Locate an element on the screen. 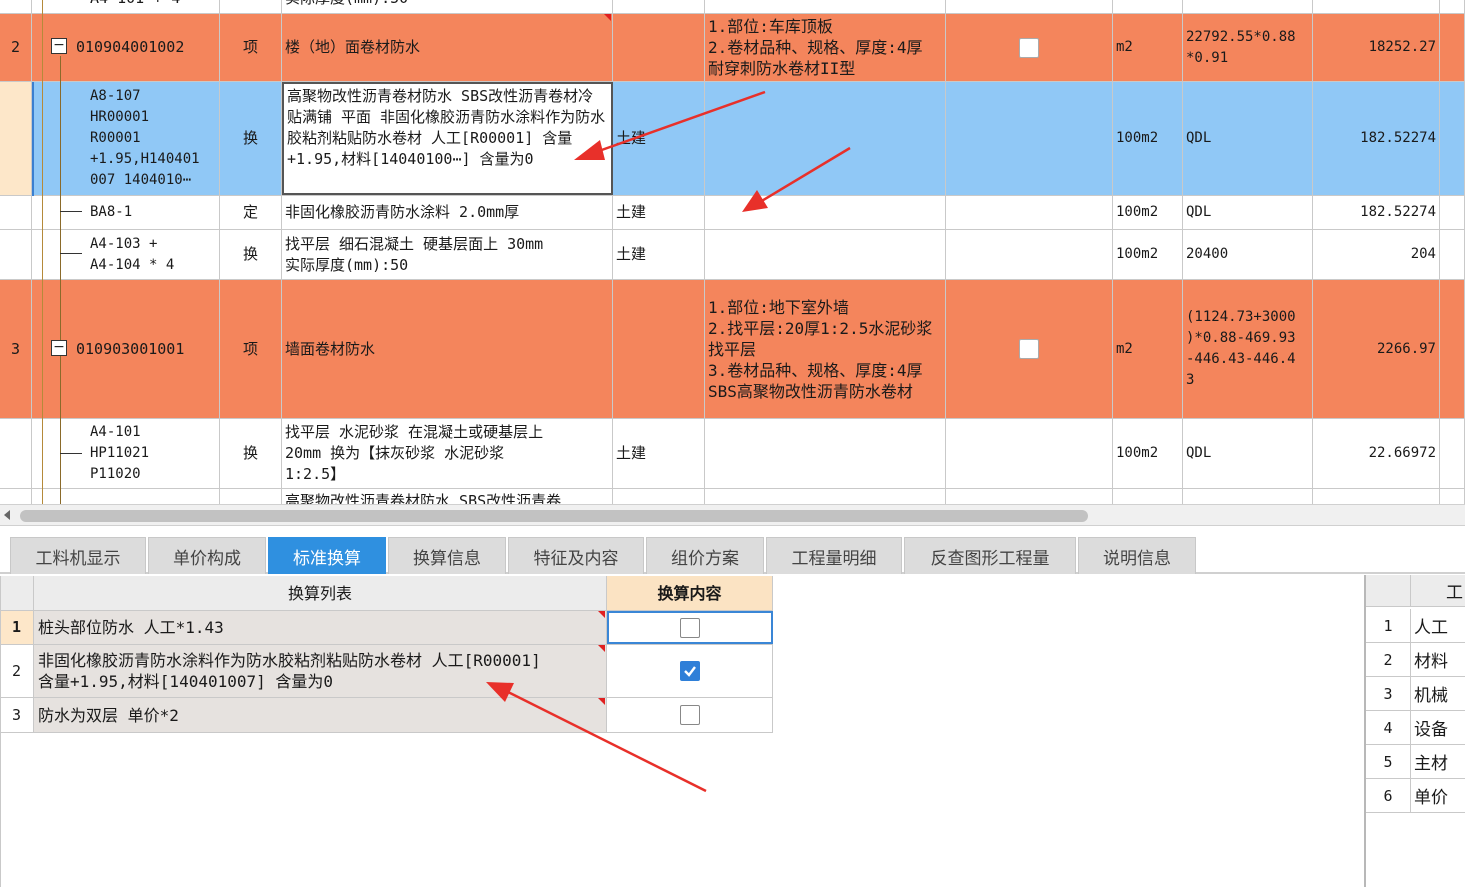  table-row: 3 防水为双层 单价*2 is located at coordinates (386, 715).